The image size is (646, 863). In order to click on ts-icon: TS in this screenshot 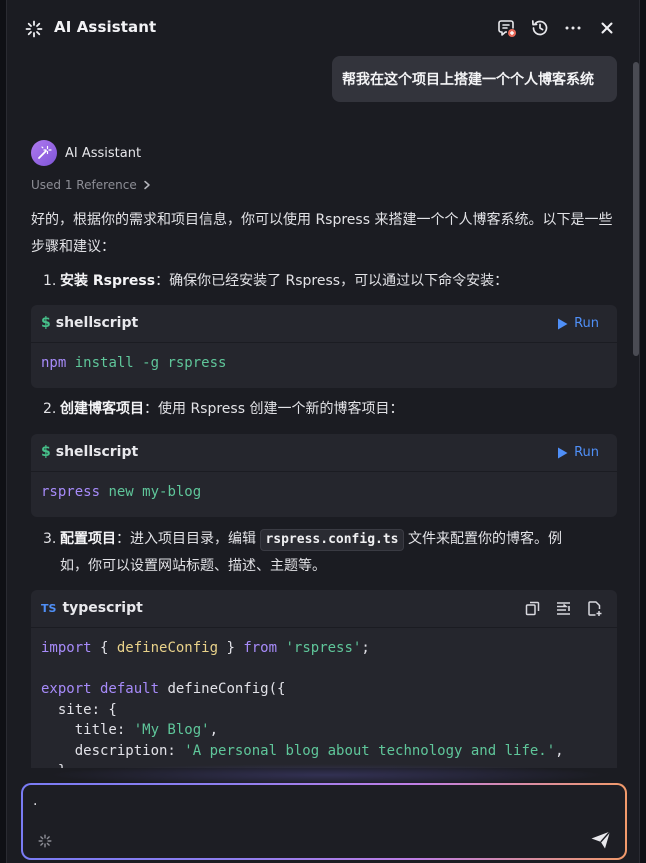, I will do `click(49, 608)`.